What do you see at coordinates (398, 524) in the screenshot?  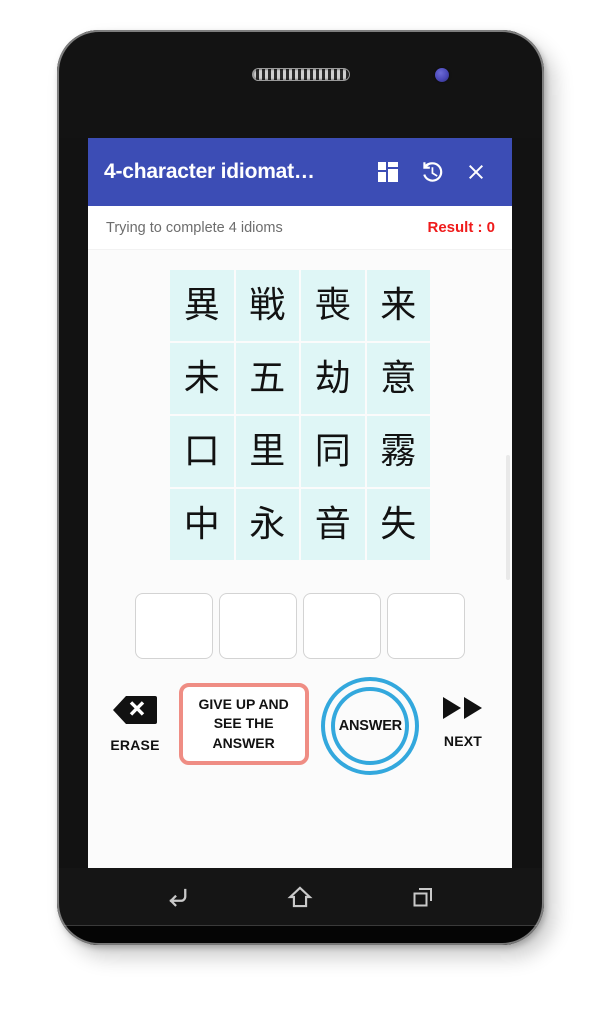 I see `grid-cell: 失` at bounding box center [398, 524].